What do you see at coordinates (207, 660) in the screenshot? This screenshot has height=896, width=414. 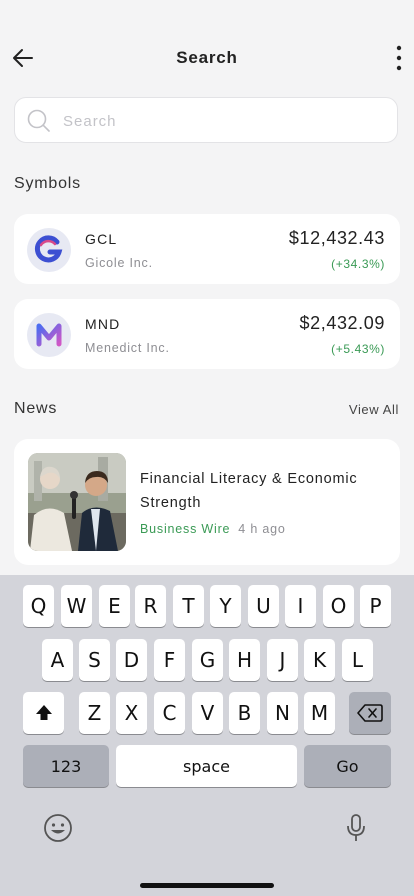 I see `key-g: G` at bounding box center [207, 660].